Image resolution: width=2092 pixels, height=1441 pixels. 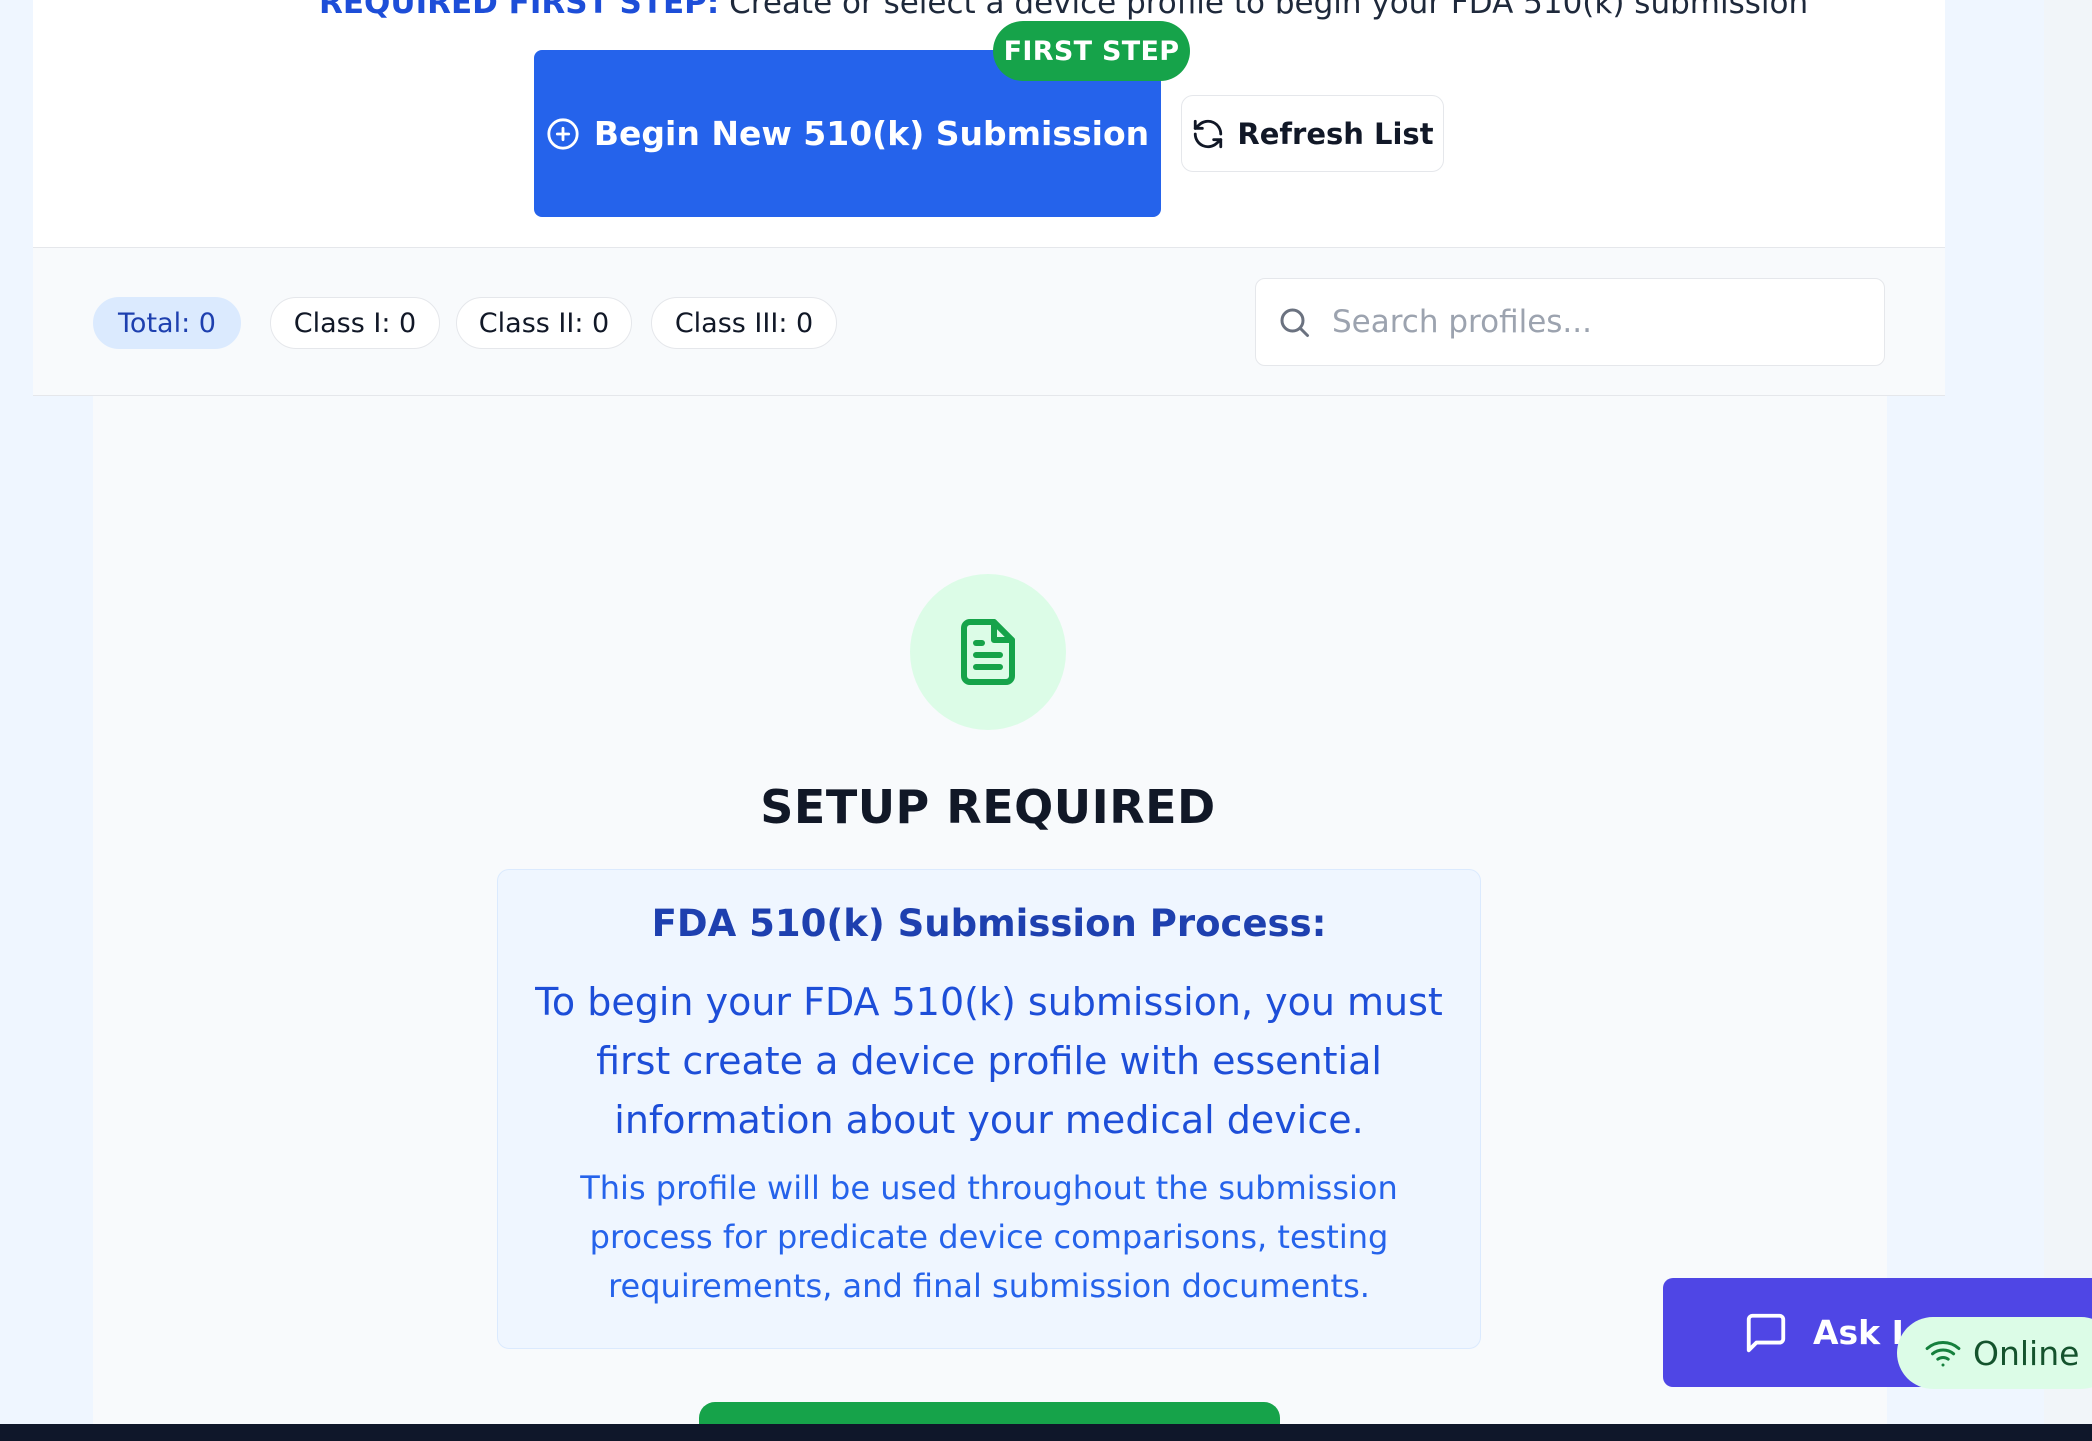 I want to click on bottom-bar, so click(x=1046, y=1432).